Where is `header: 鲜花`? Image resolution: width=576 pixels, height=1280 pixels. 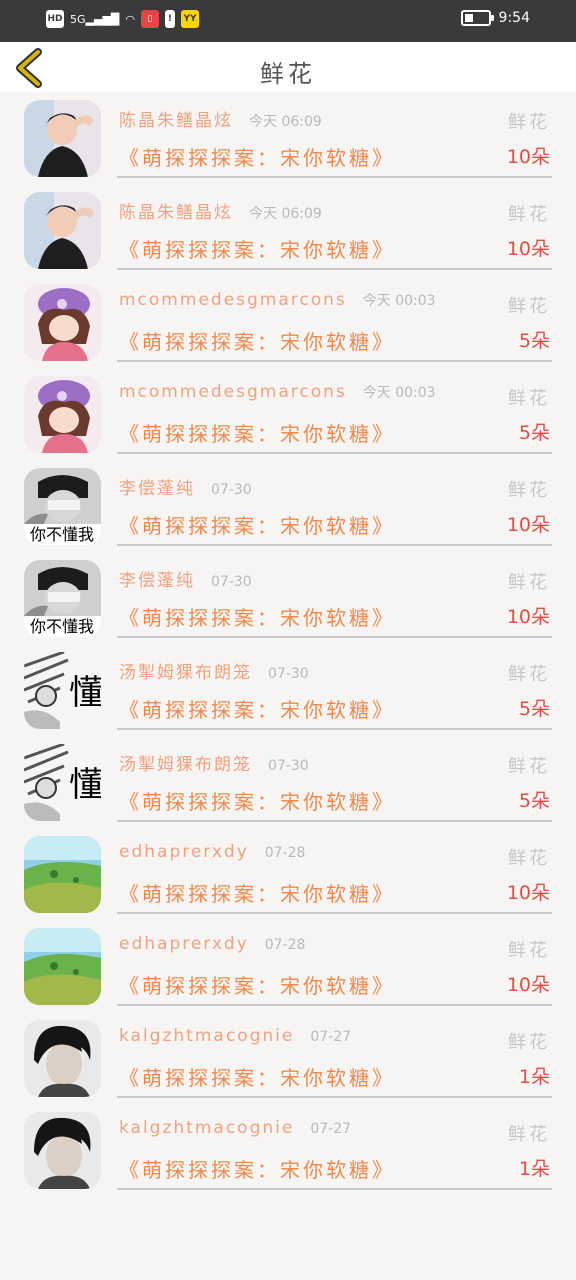
header: 鲜花 is located at coordinates (288, 67).